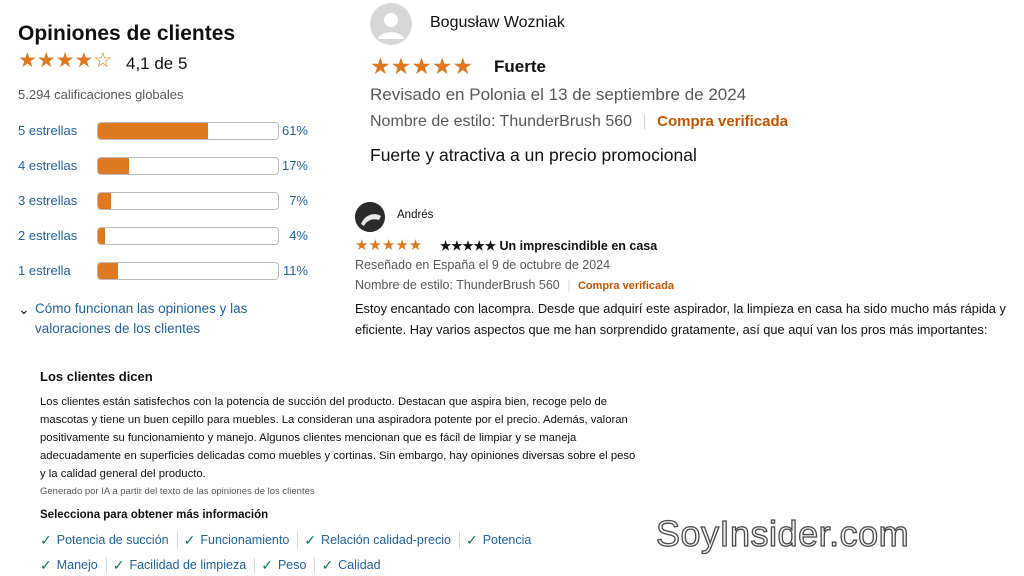 The image size is (1024, 576). I want to click on average-rating-text: 4,1 de 5, so click(157, 63).